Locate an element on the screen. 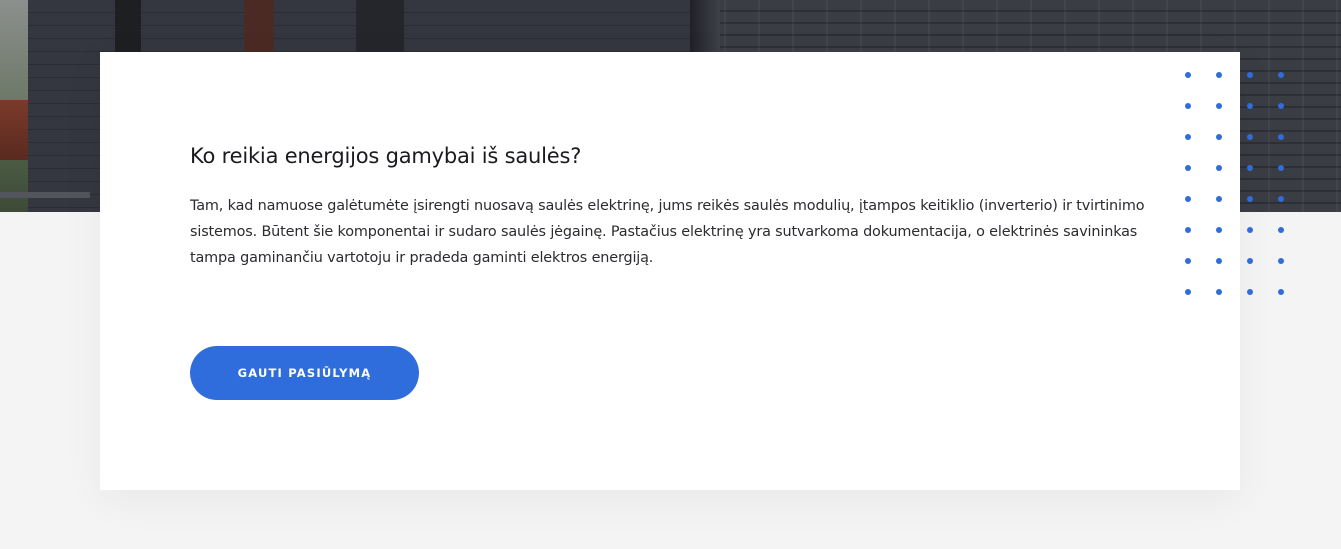 This screenshot has height=549, width=1341. dot-grid-decoration is located at coordinates (1234, 183).